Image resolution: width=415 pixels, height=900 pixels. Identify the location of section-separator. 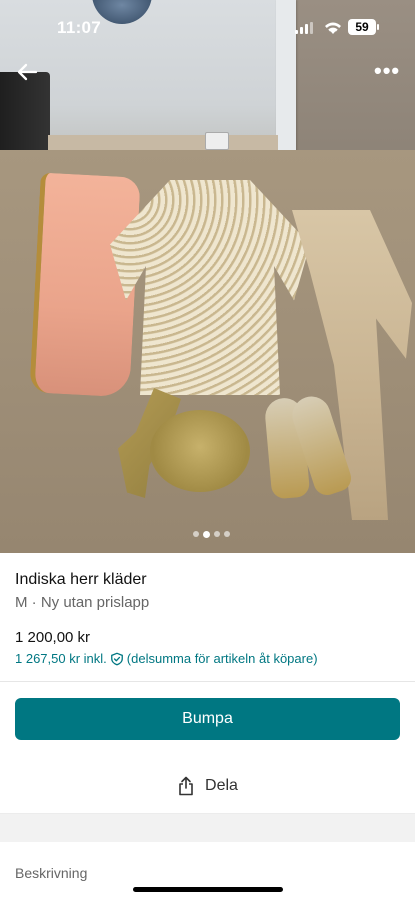
(207, 827).